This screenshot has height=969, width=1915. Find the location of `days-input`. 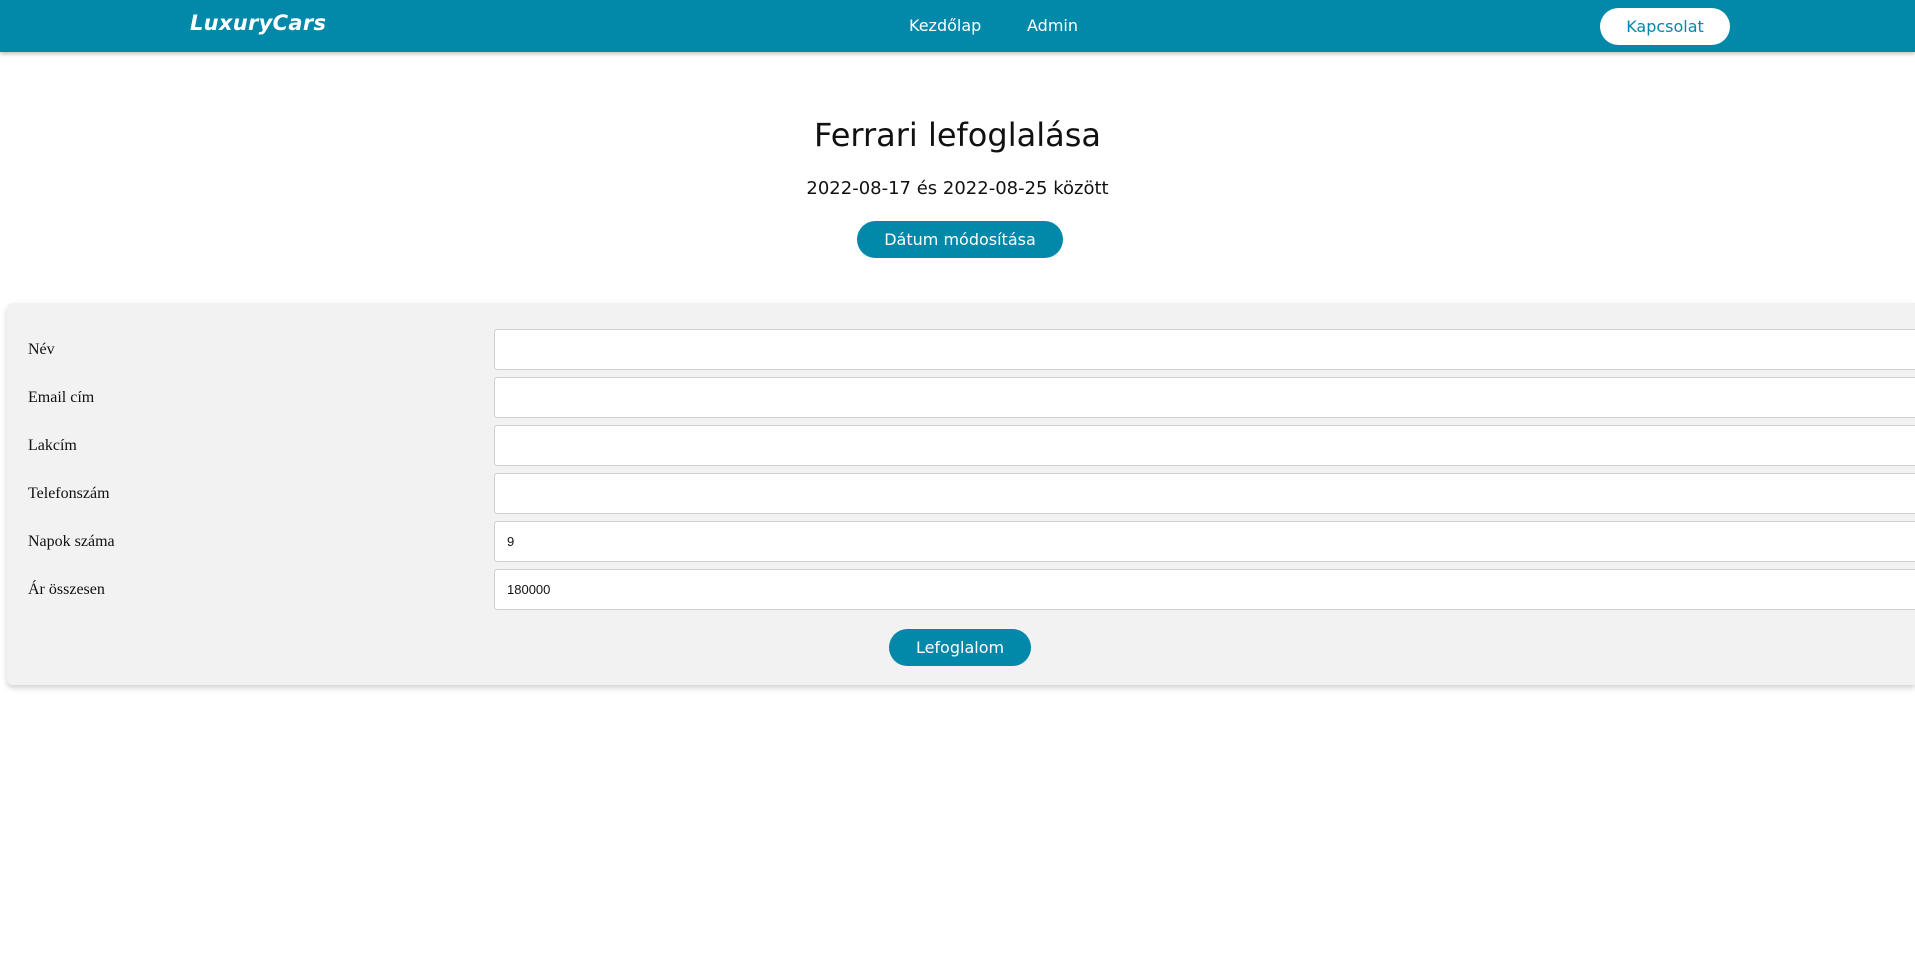

days-input is located at coordinates (1204, 541).